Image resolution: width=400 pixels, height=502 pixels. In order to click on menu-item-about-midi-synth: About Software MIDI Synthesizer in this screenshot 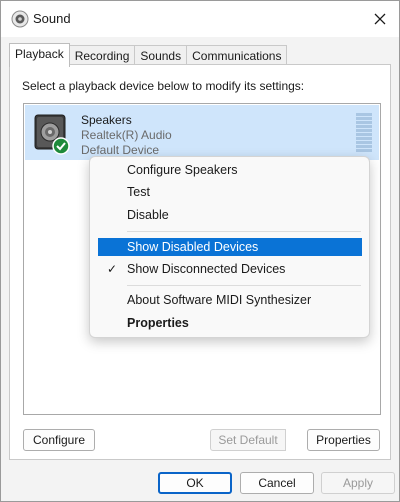, I will do `click(230, 300)`.